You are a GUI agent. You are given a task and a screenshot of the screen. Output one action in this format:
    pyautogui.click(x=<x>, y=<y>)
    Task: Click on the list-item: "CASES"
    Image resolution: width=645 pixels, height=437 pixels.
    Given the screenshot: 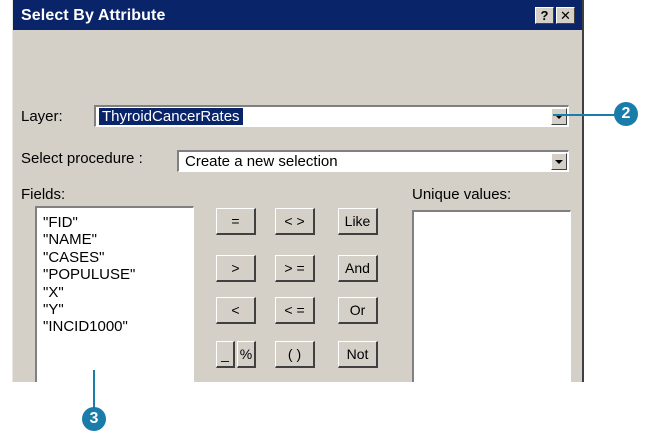 What is the action you would take?
    pyautogui.click(x=115, y=257)
    